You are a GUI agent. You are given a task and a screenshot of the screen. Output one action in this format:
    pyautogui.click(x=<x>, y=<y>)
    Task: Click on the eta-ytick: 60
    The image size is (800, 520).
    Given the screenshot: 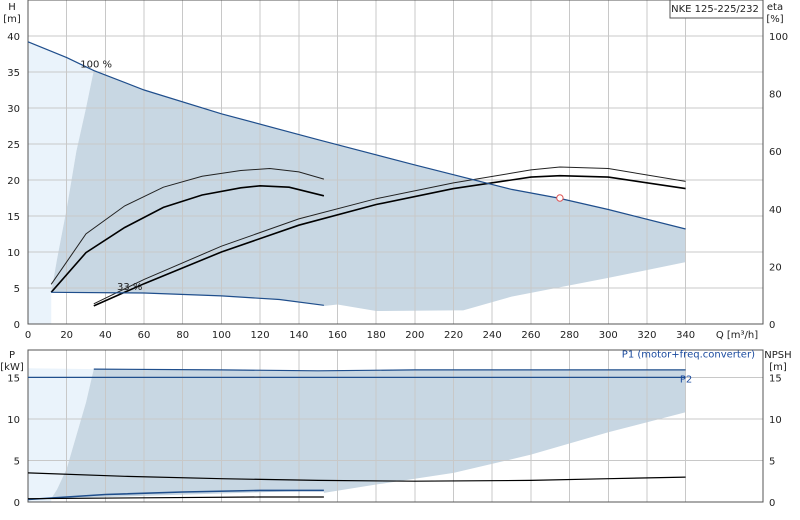 What is the action you would take?
    pyautogui.click(x=775, y=152)
    